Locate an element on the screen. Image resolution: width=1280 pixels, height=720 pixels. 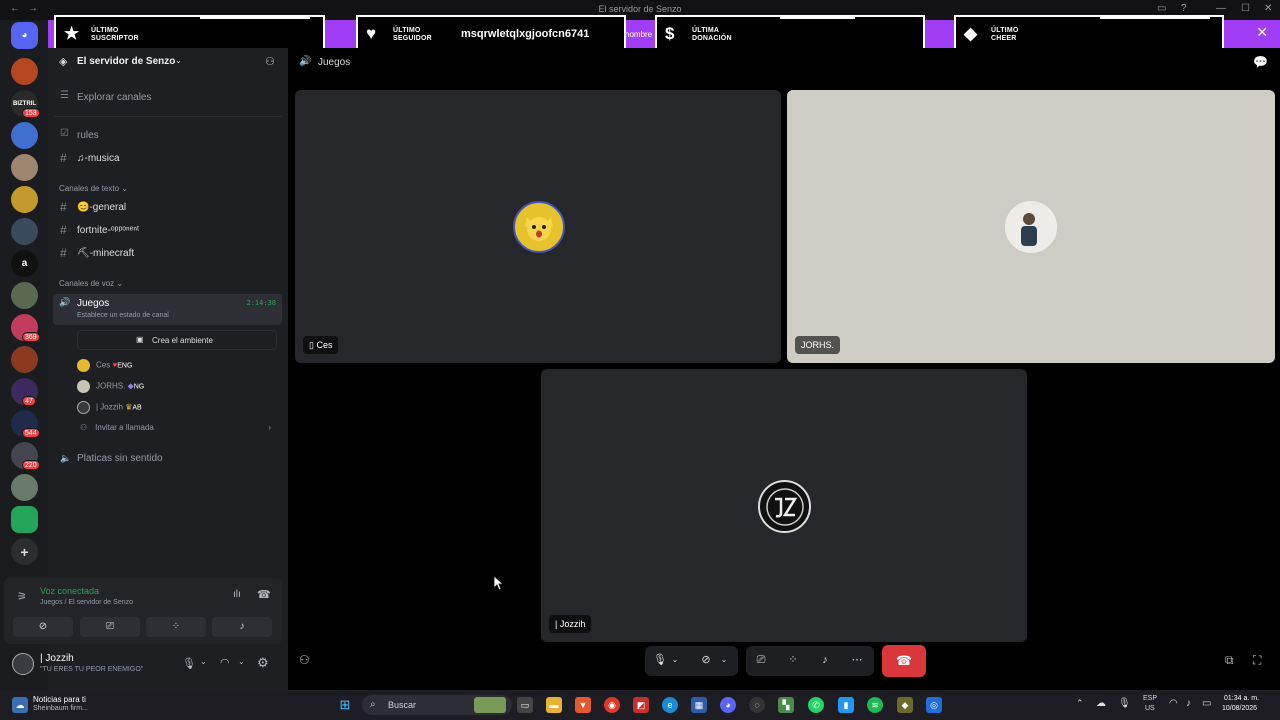
ambient-button: ▣ Crea el ambiente is located at coordinates (177, 340).